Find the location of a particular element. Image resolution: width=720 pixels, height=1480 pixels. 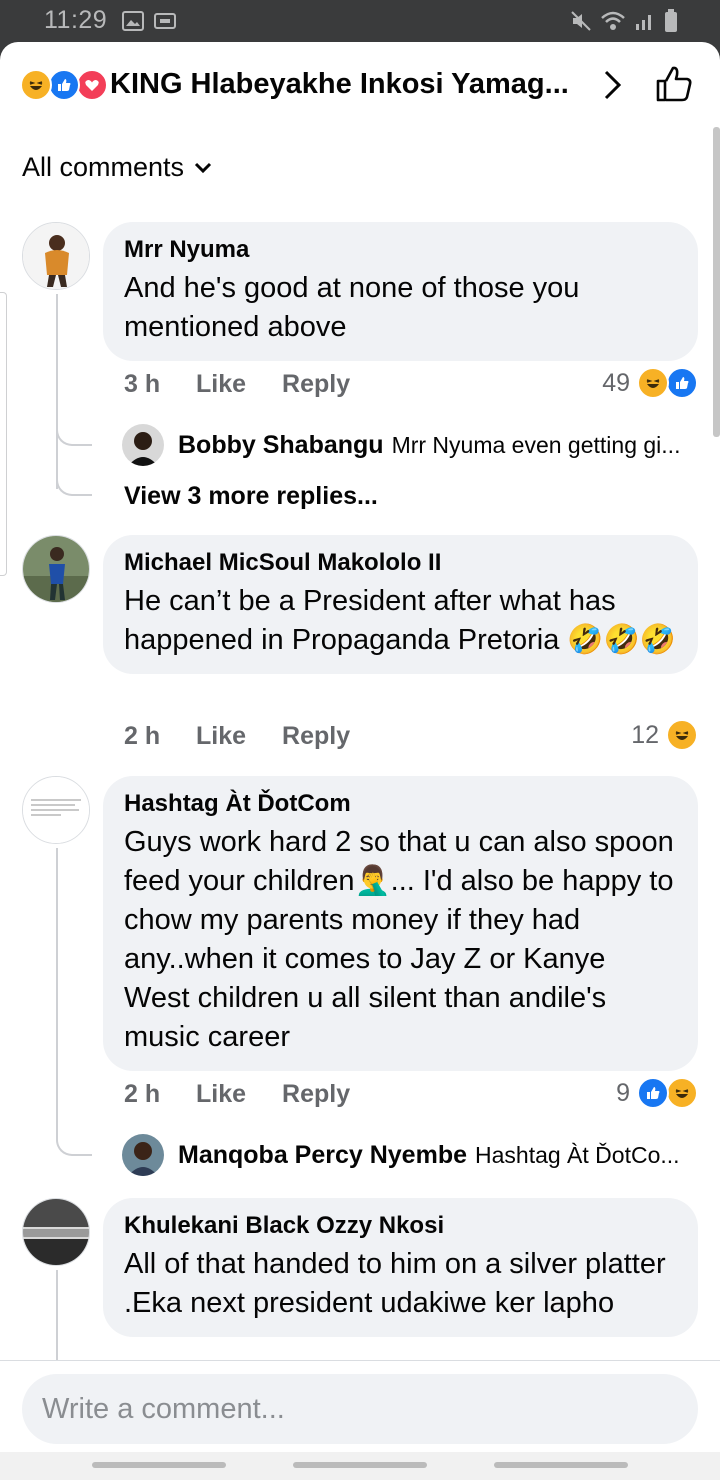

reaction-count: 49 is located at coordinates (650, 383).